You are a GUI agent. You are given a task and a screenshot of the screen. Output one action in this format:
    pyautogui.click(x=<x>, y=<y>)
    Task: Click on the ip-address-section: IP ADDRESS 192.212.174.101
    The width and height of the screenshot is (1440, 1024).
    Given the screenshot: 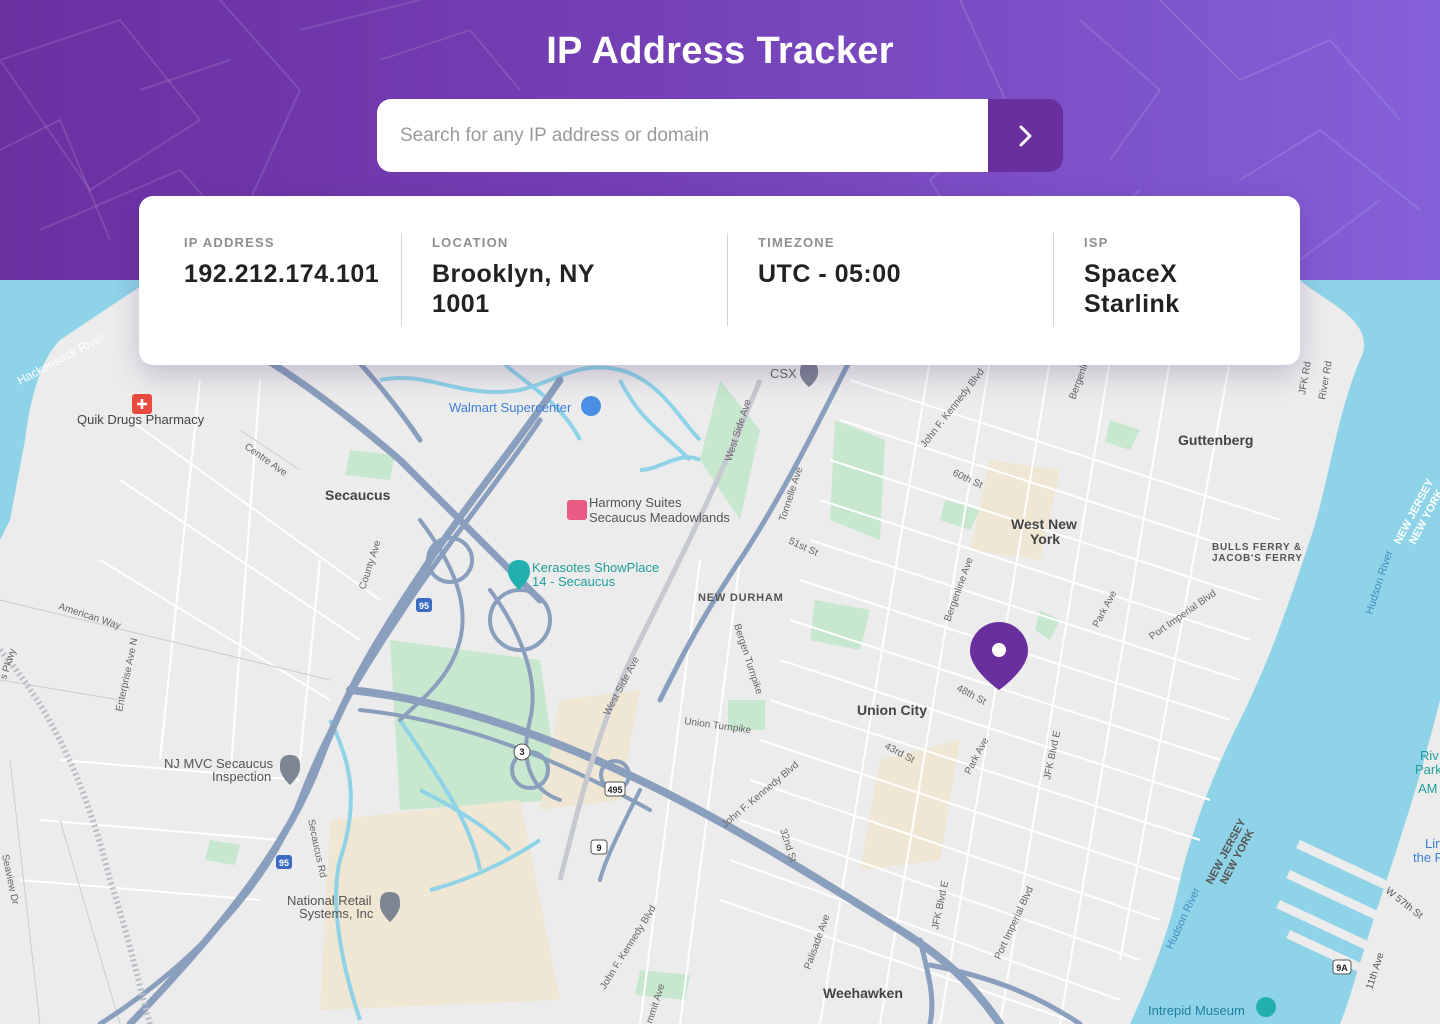 What is the action you would take?
    pyautogui.click(x=291, y=279)
    